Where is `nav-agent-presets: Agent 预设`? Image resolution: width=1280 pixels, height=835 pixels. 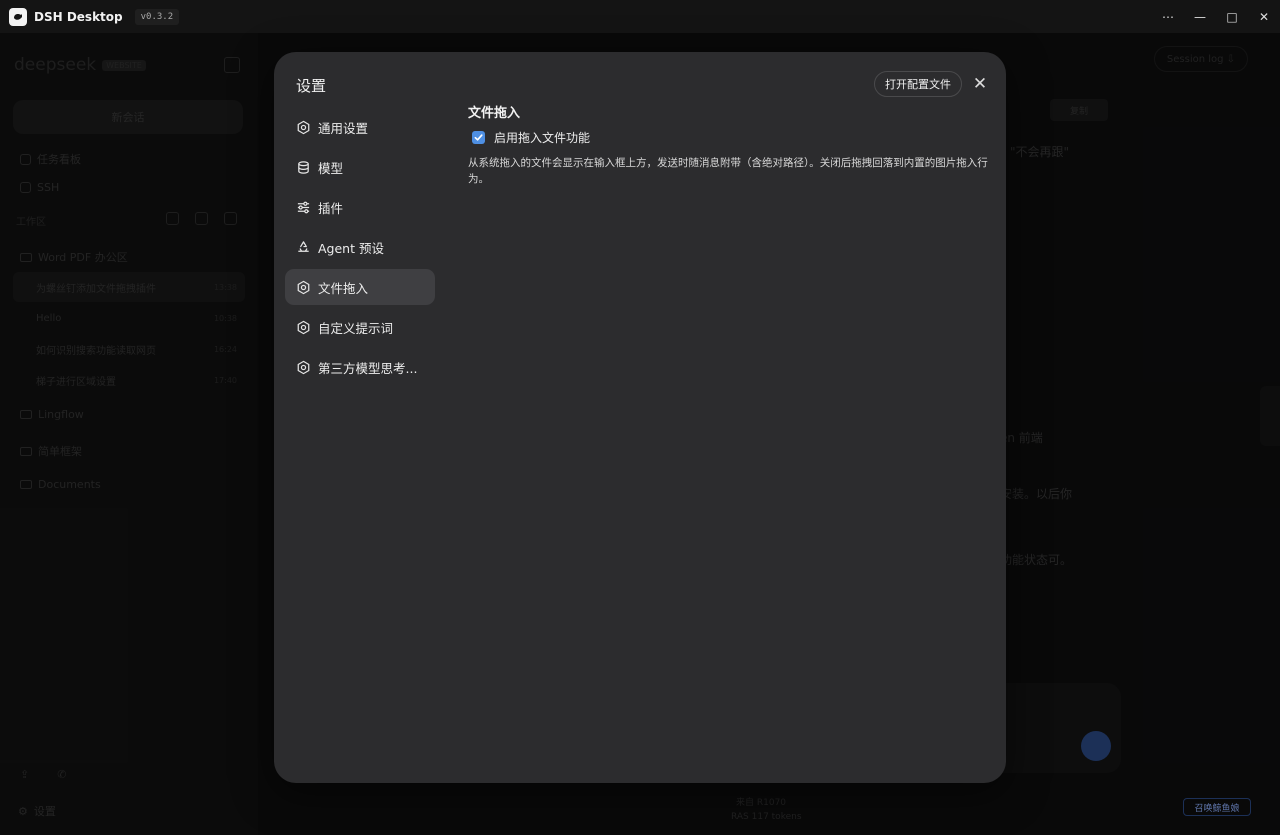 nav-agent-presets: Agent 预设 is located at coordinates (360, 247).